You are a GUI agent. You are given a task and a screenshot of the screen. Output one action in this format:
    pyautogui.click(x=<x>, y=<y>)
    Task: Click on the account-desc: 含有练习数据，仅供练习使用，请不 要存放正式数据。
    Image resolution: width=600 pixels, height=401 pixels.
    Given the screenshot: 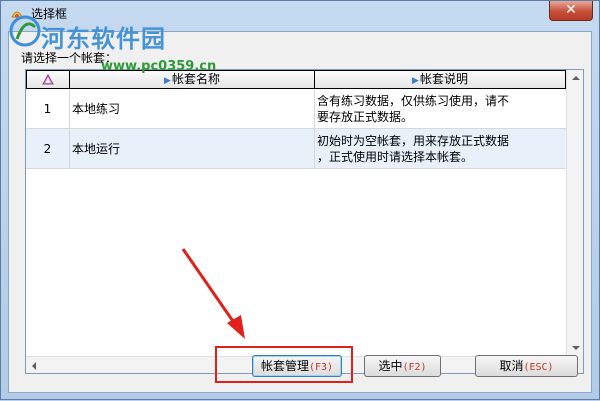 What is the action you would take?
    pyautogui.click(x=440, y=109)
    